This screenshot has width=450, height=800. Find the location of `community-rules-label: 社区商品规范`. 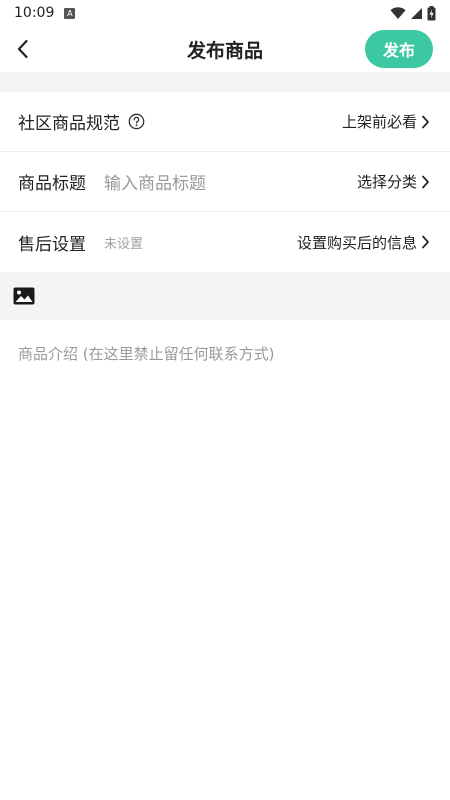

community-rules-label: 社区商品规范 is located at coordinates (69, 124).